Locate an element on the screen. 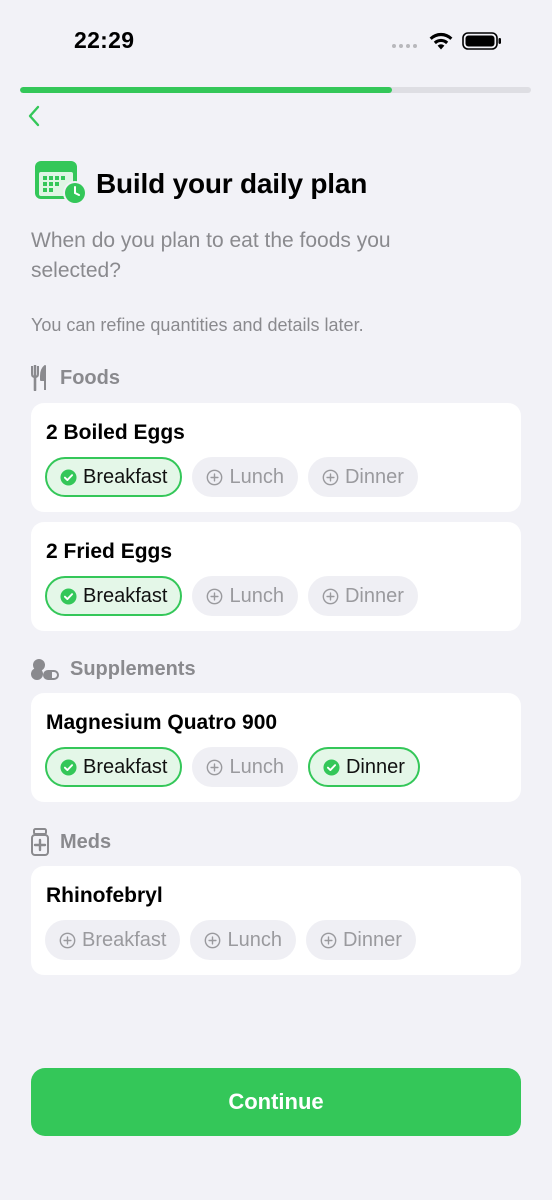 This screenshot has height=1200, width=552. page-title: Build your daily plan is located at coordinates (232, 183).